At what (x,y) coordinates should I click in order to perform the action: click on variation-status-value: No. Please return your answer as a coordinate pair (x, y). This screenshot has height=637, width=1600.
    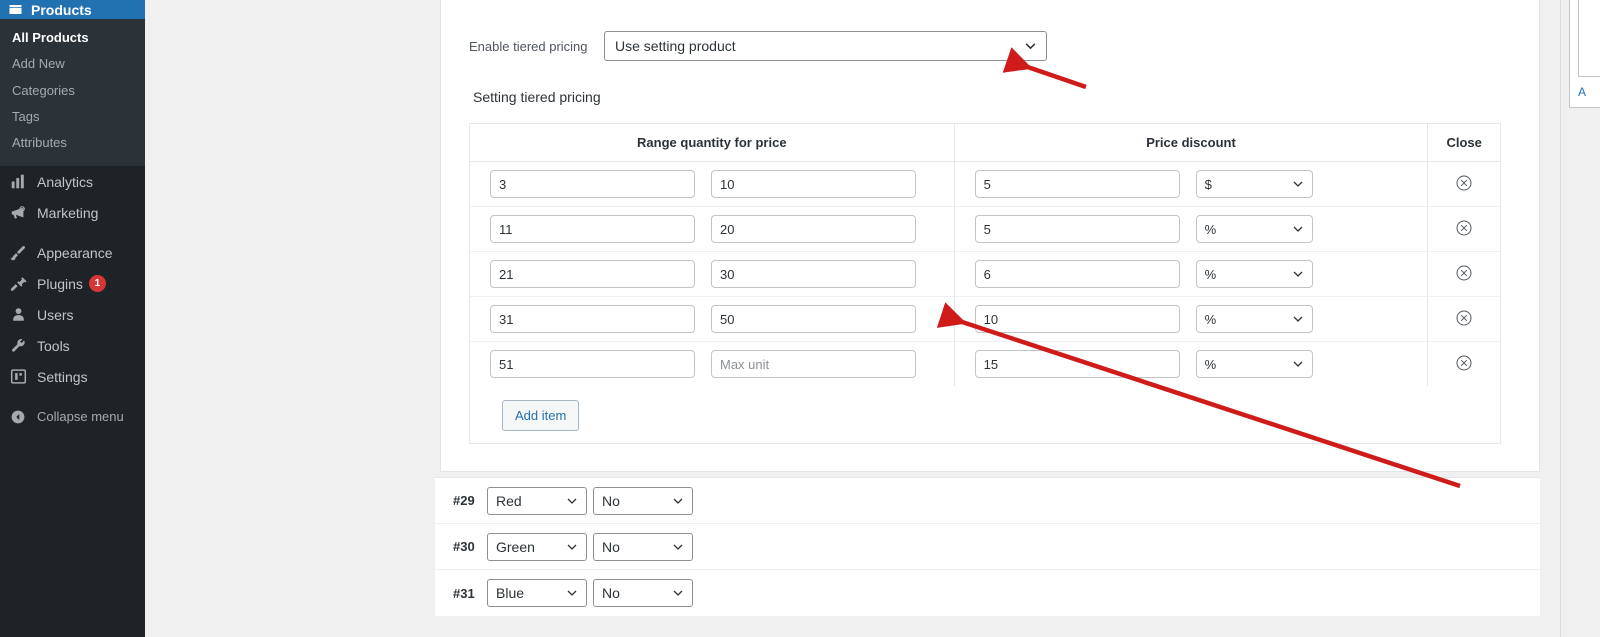
    Looking at the image, I should click on (611, 546).